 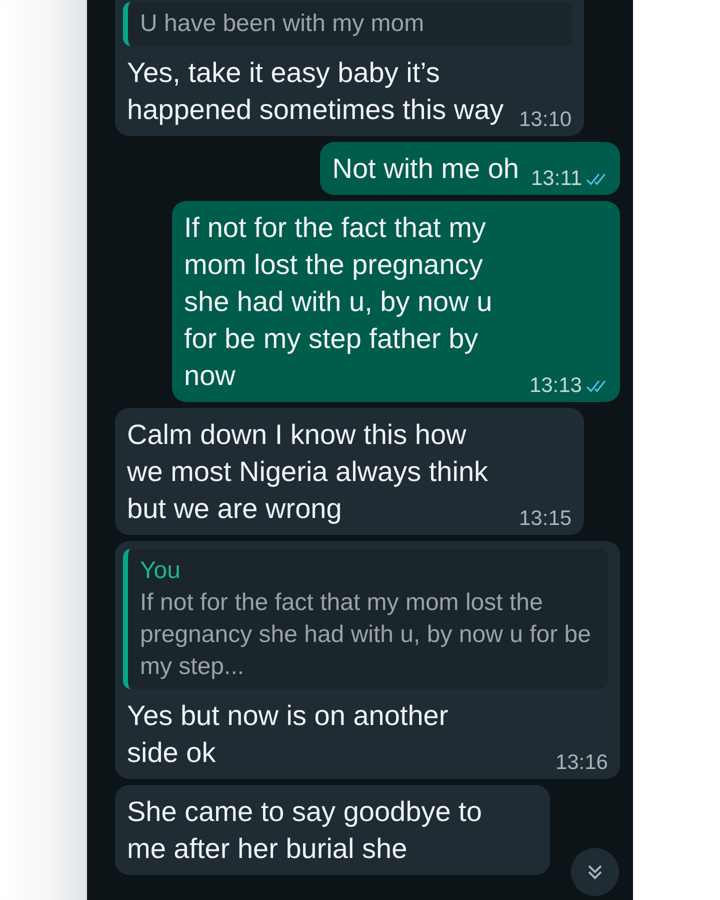 What do you see at coordinates (308, 472) in the screenshot?
I see `message-text: Calm down I know this how we most Nigeria always think but we are wrong` at bounding box center [308, 472].